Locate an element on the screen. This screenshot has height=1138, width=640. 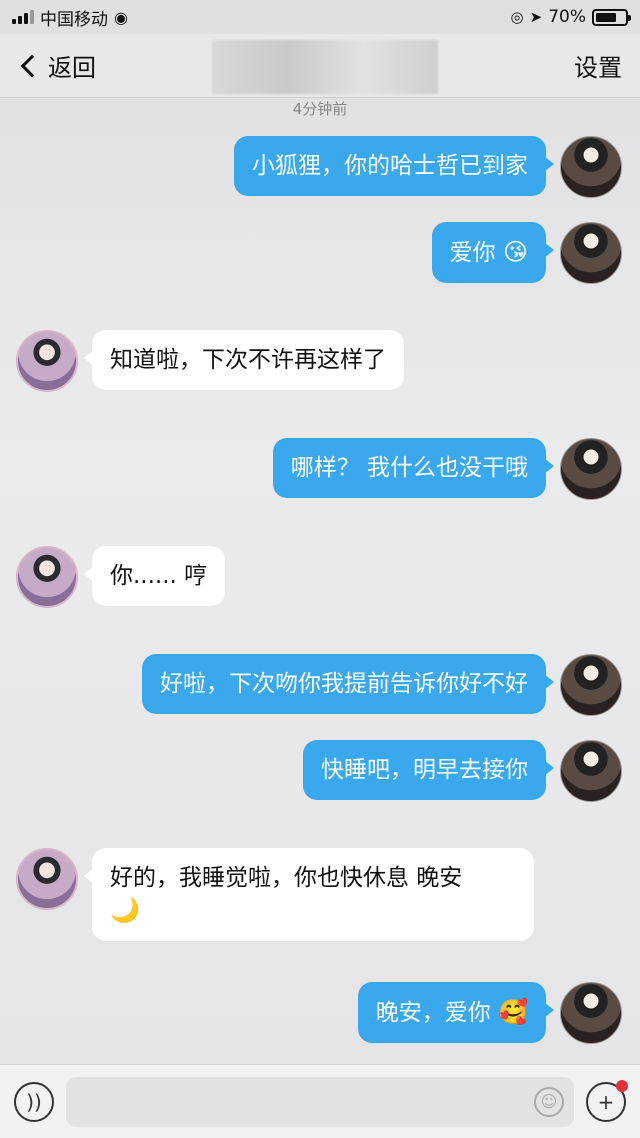
message-outgoing: 小狐狸，你的哈士哲已到家 is located at coordinates (428, 167).